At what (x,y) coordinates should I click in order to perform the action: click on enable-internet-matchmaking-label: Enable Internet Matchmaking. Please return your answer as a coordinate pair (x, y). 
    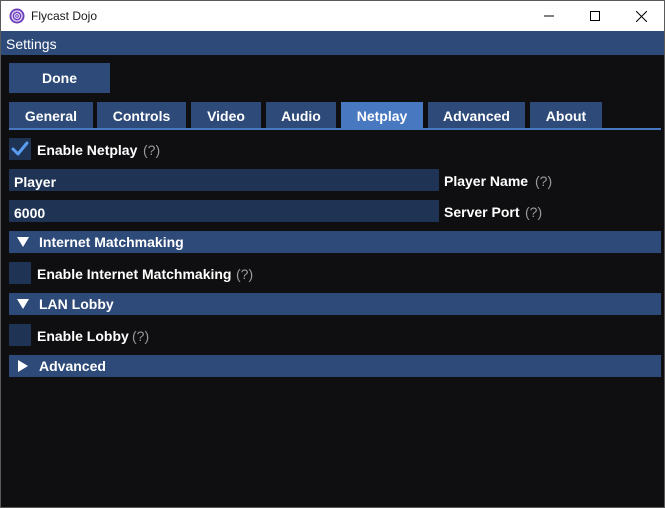
    Looking at the image, I should click on (134, 274).